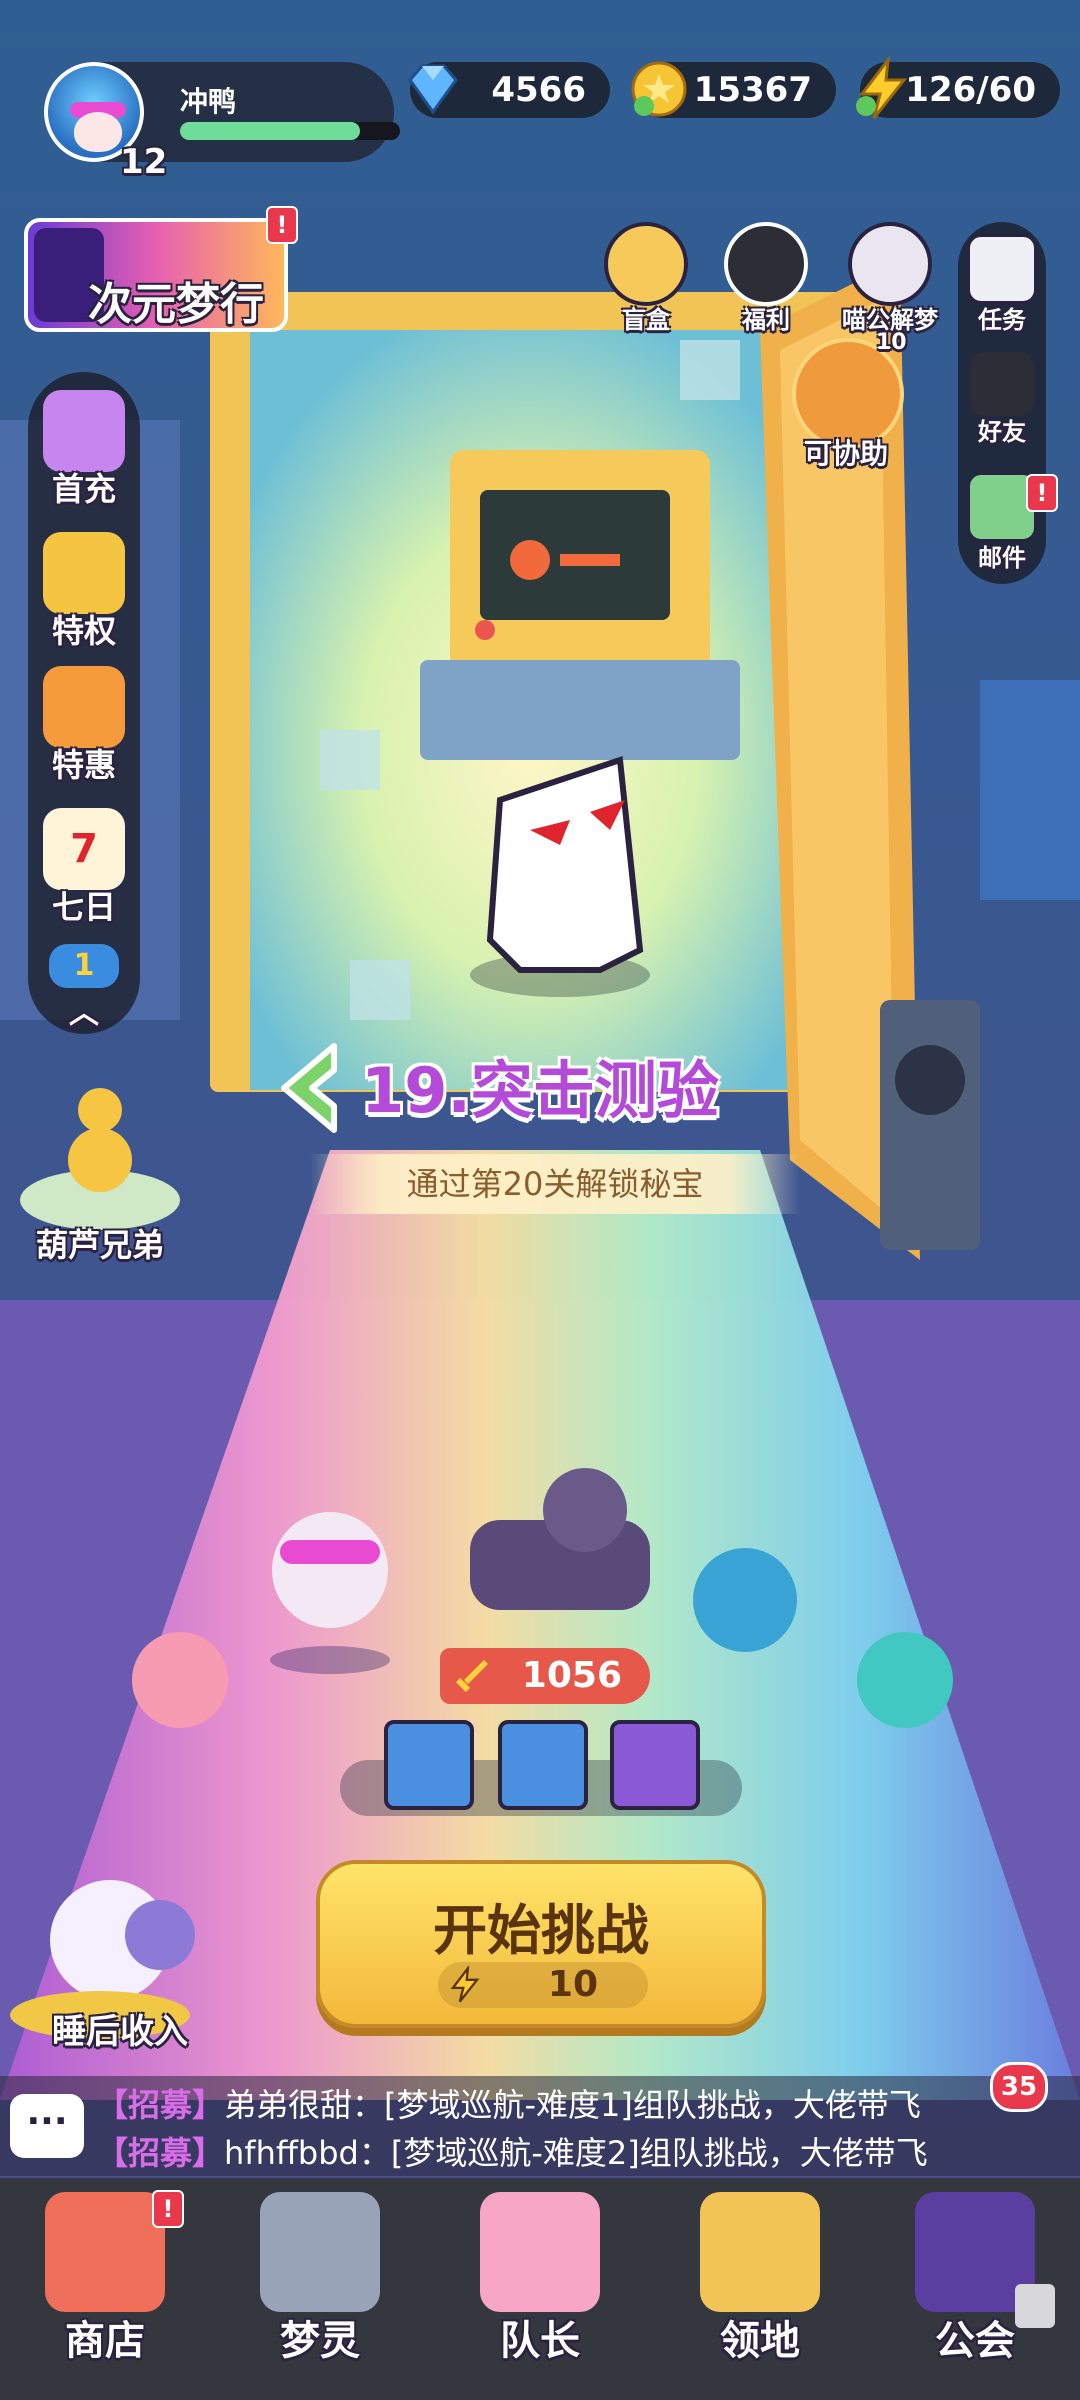  I want to click on reward-chests, so click(541, 1768).